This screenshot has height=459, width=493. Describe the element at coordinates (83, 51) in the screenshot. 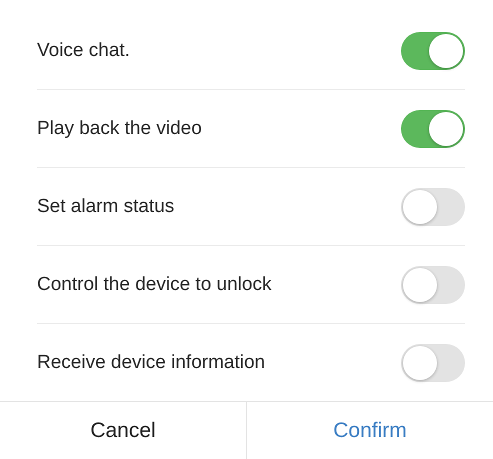

I see `setting-label: Voice chat.` at that location.